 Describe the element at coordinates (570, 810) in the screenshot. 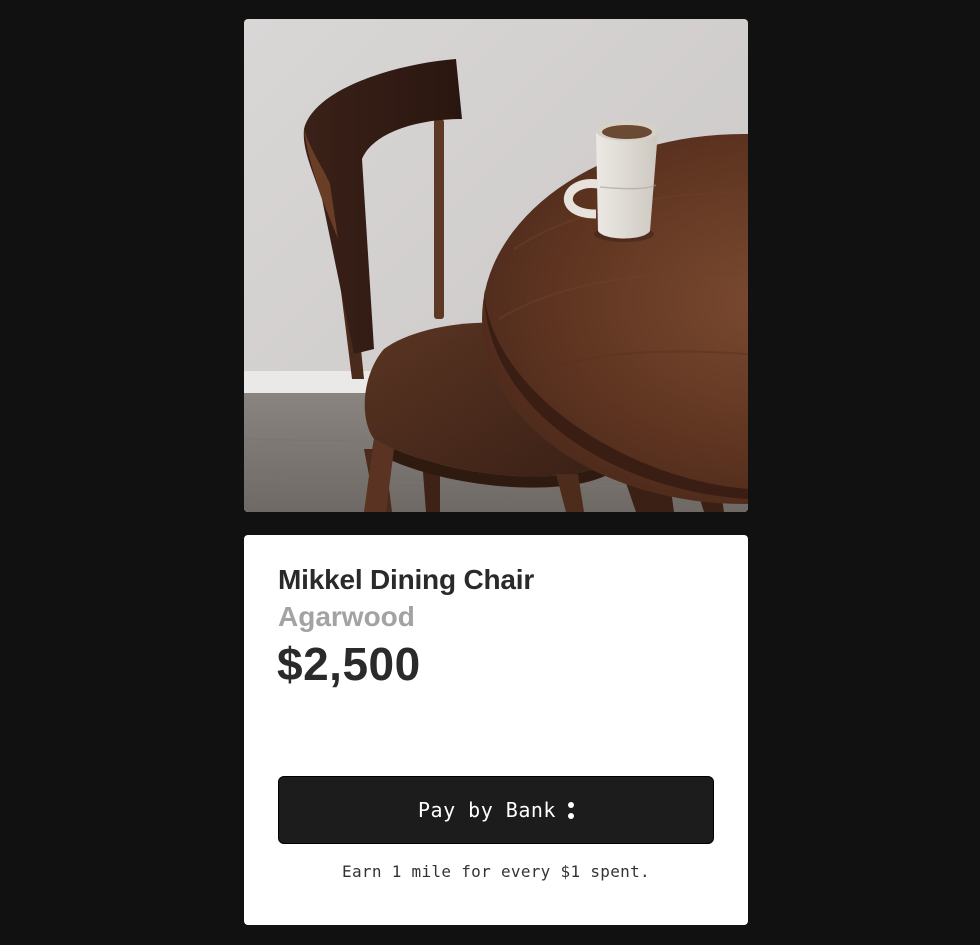

I see `dots-icon` at that location.